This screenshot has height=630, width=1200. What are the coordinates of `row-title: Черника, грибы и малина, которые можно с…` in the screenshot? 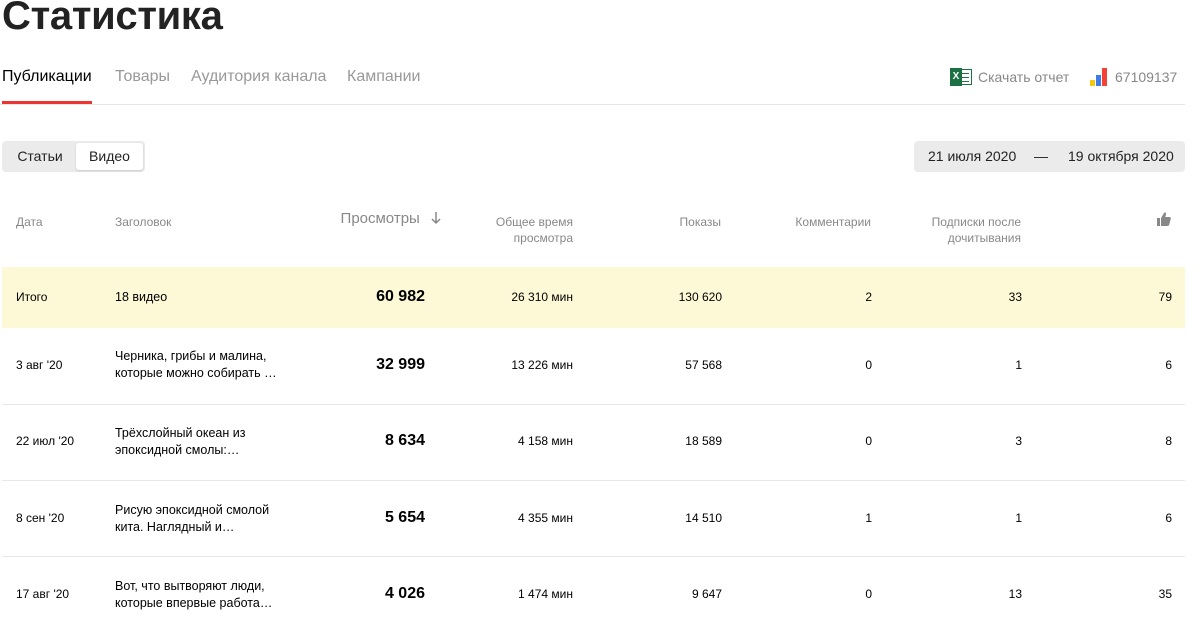 It's located at (200, 365).